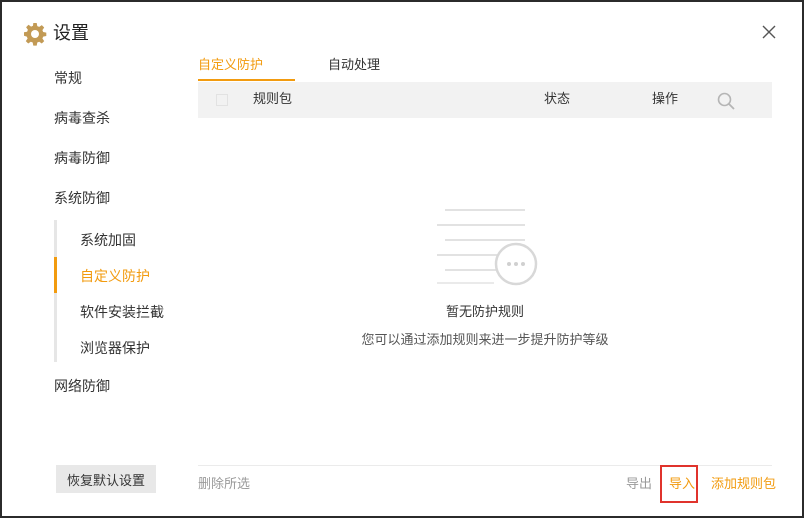 Image resolution: width=804 pixels, height=518 pixels. I want to click on window-title: 设置, so click(71, 33).